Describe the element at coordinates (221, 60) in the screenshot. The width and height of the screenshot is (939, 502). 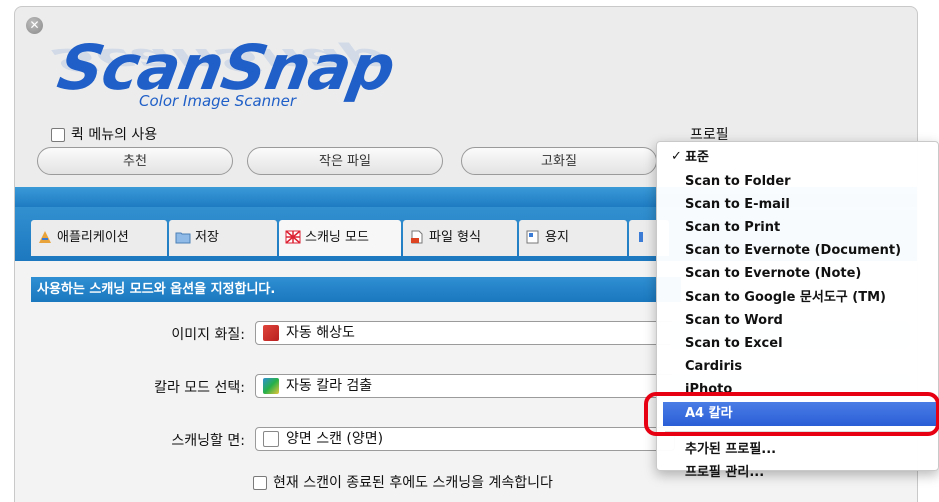
I see `logo-reflection: ScanSnap` at that location.